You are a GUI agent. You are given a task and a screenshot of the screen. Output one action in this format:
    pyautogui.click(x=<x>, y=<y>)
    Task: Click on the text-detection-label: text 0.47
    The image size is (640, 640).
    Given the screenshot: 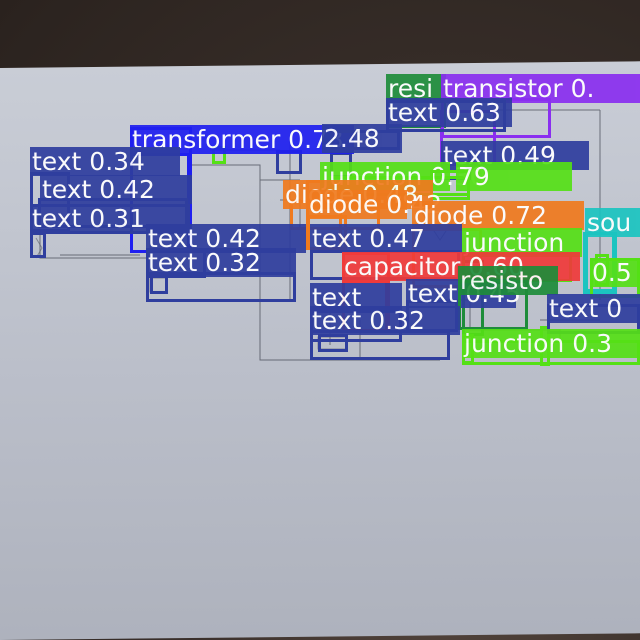 What is the action you would take?
    pyautogui.click(x=386, y=238)
    